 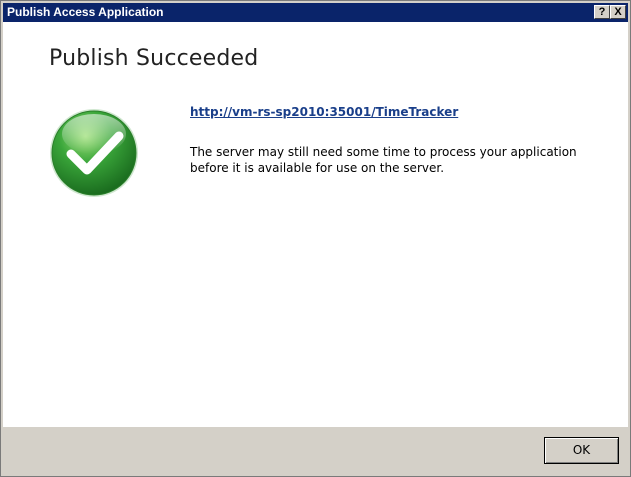 I want to click on help-button: ?, so click(x=602, y=12).